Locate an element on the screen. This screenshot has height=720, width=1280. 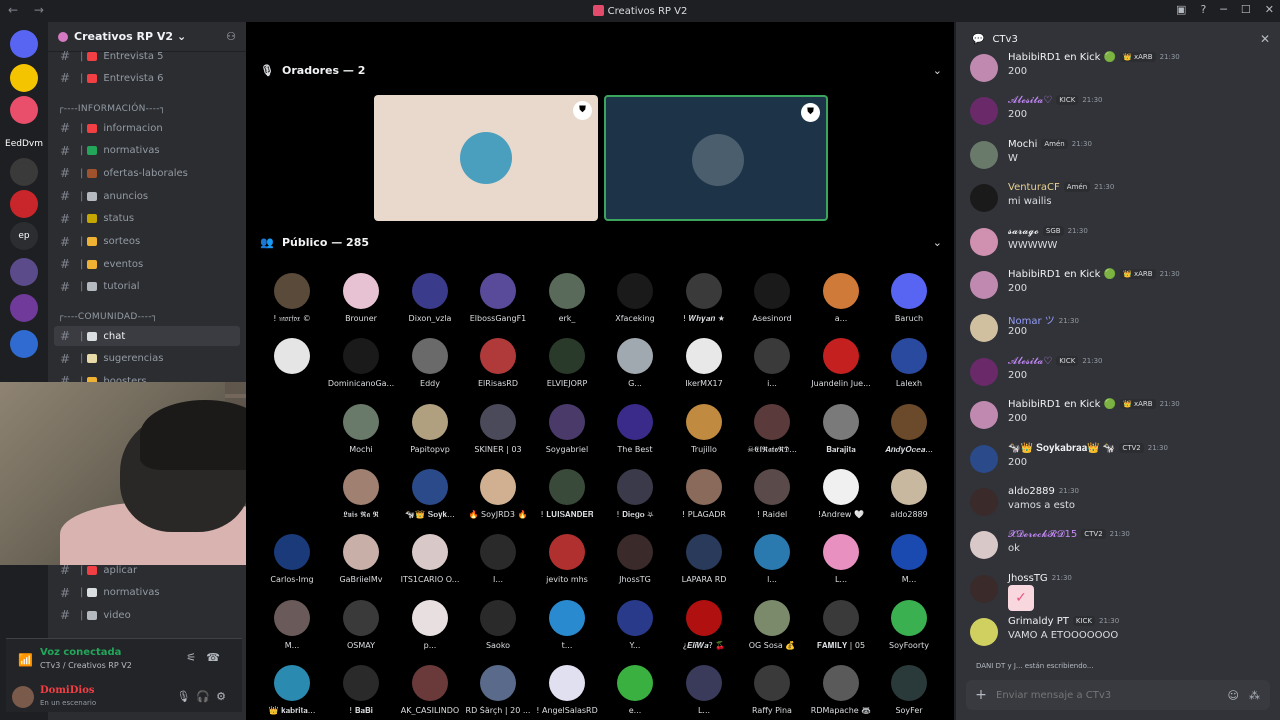
audience-member: Soygabriel is located at coordinates (567, 428).